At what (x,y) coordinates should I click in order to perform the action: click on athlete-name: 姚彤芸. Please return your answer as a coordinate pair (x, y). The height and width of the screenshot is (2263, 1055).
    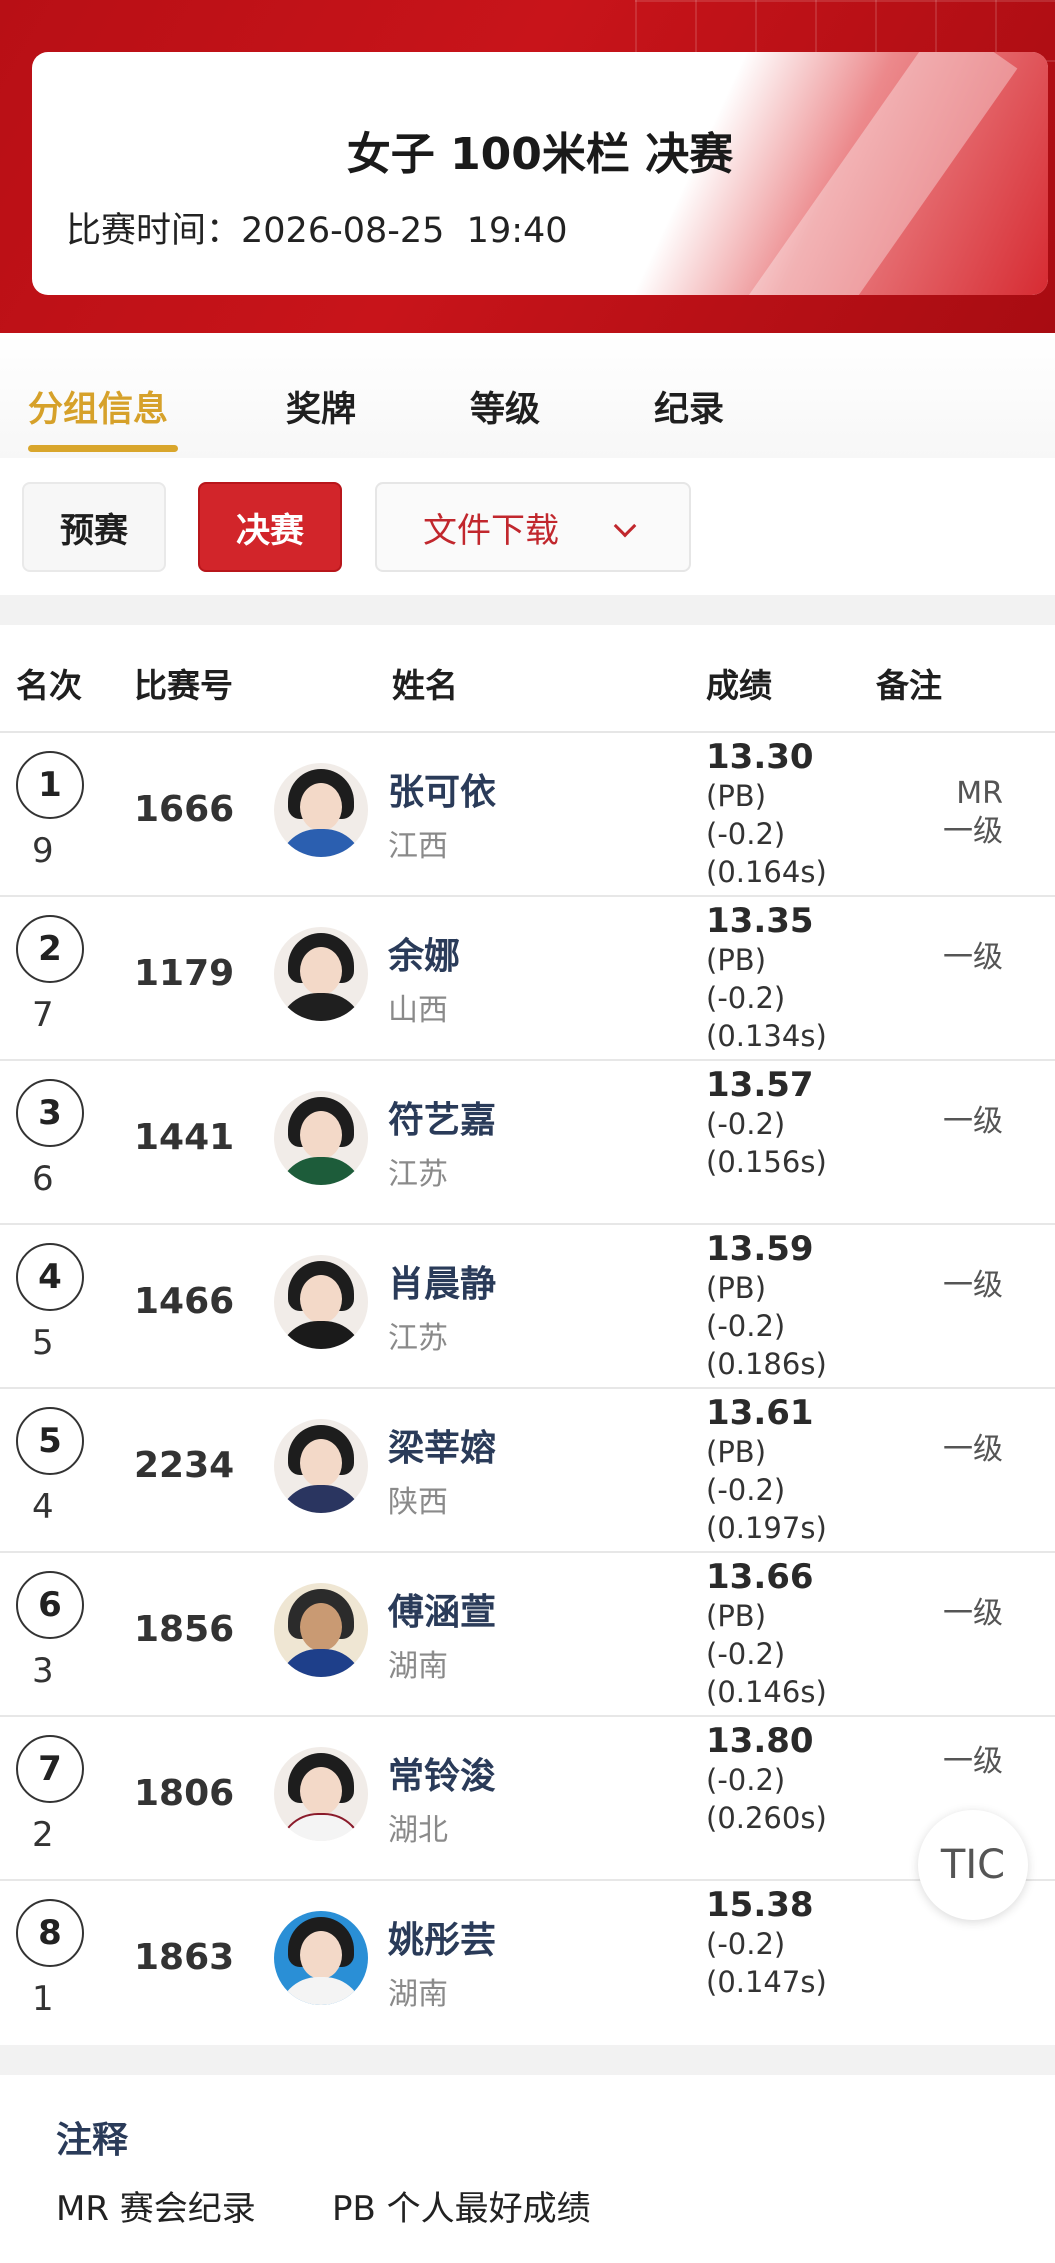
    Looking at the image, I should click on (442, 1937).